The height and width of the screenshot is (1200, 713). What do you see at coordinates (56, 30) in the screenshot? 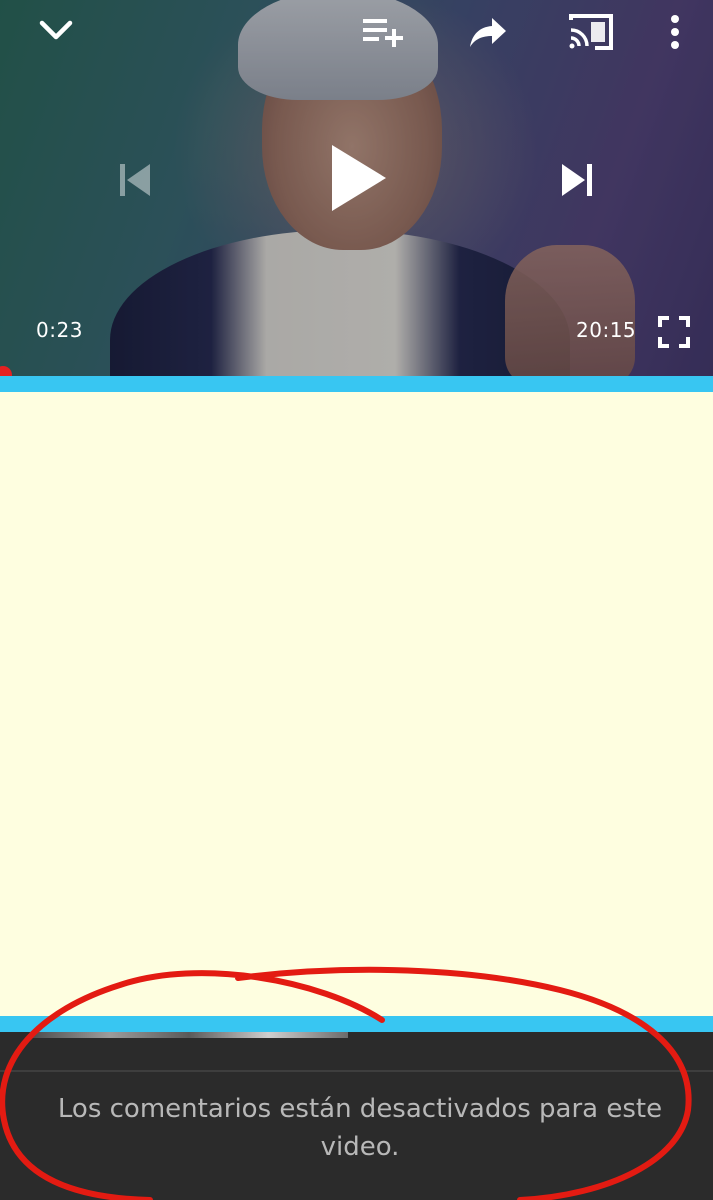
I see `chevron-down-icon` at bounding box center [56, 30].